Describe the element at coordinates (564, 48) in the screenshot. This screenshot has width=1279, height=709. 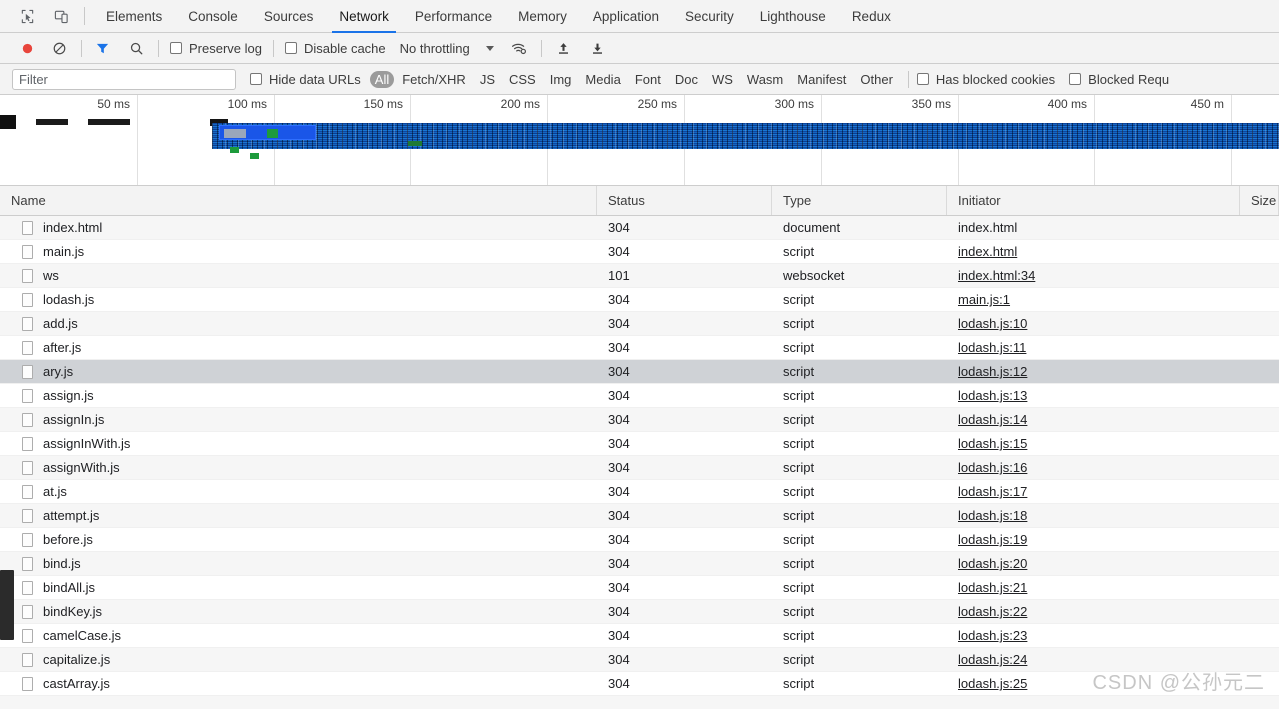
I see `import-har-icon` at that location.